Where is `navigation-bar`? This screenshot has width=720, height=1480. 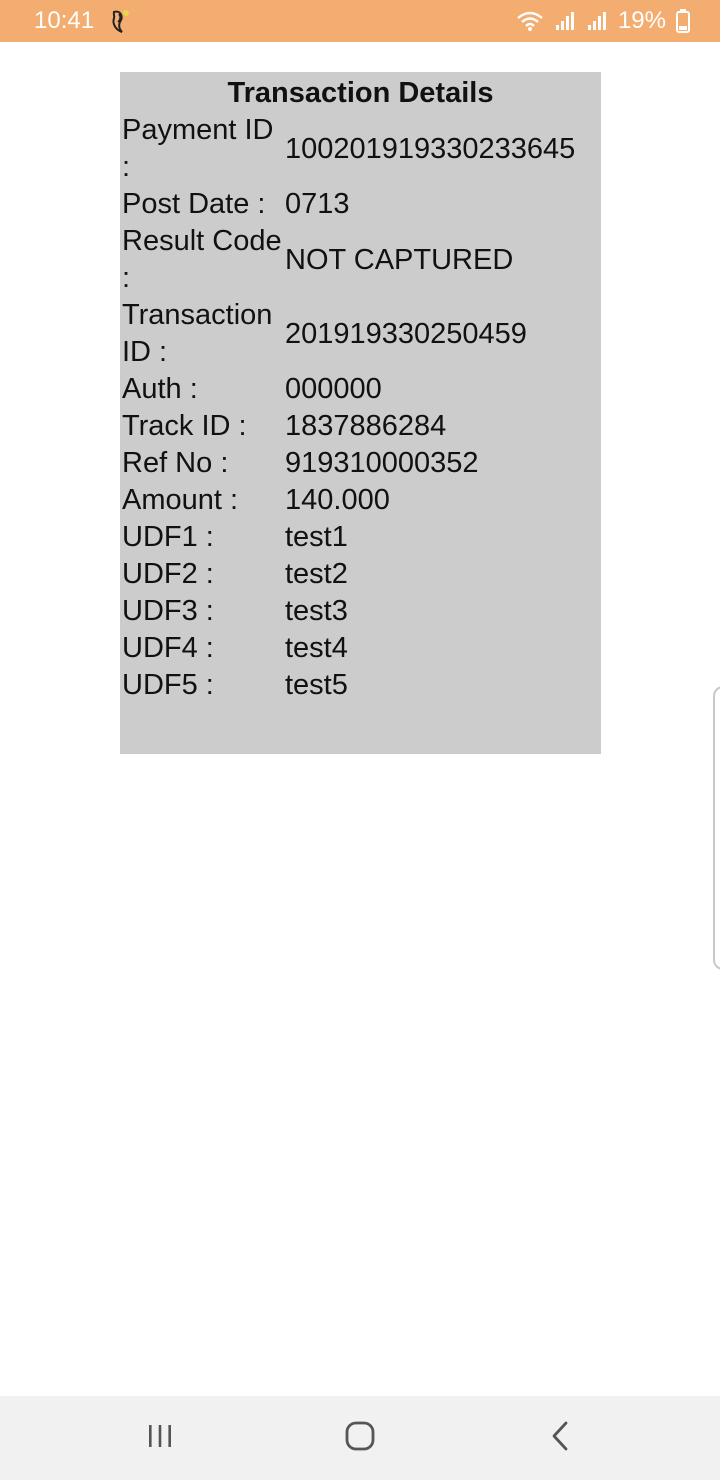
navigation-bar is located at coordinates (360, 1438).